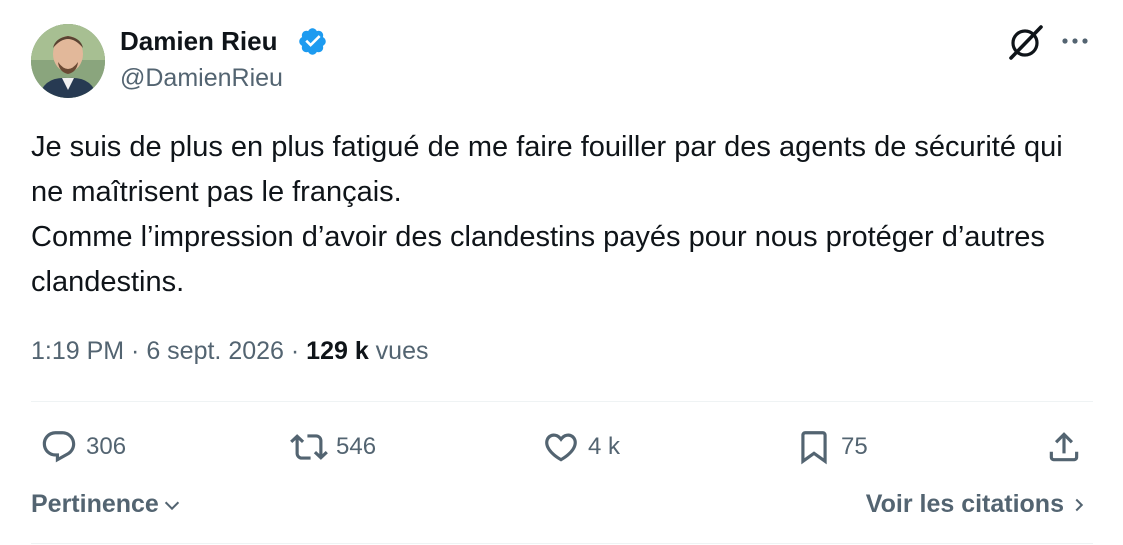 This screenshot has height=545, width=1123. What do you see at coordinates (854, 446) in the screenshot?
I see `bookmark-count: 75` at bounding box center [854, 446].